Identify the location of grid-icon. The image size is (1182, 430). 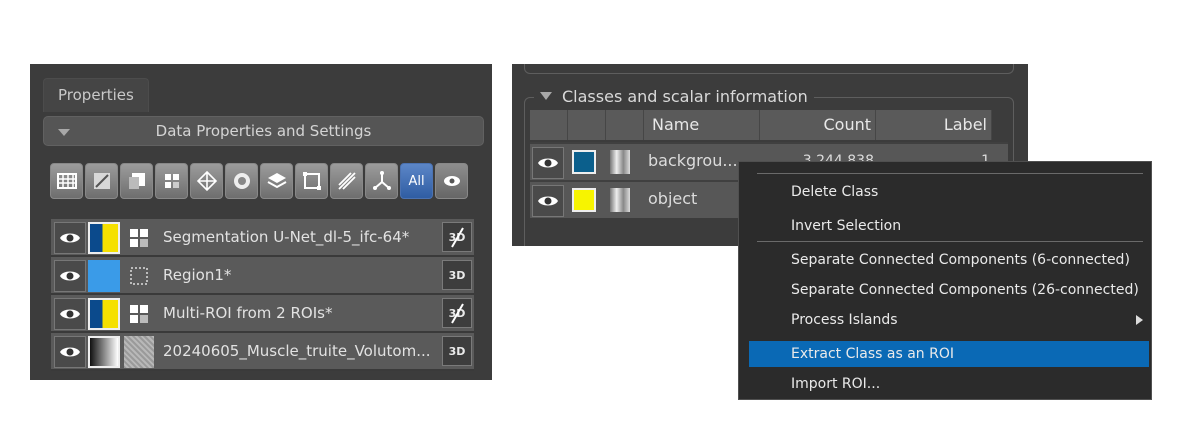
(66, 181).